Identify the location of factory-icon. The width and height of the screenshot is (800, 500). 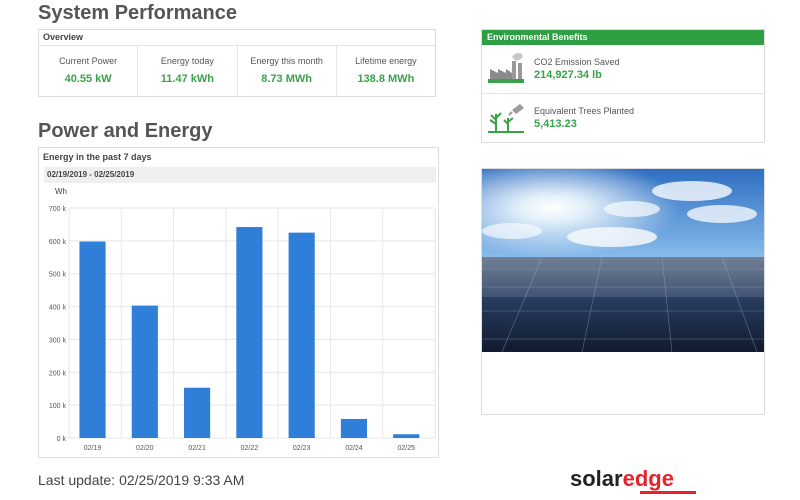
(506, 68).